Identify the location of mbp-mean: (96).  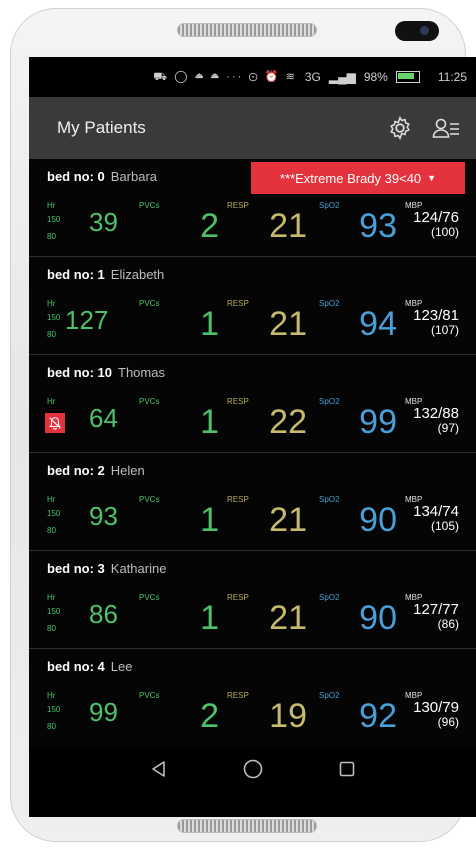
(448, 722).